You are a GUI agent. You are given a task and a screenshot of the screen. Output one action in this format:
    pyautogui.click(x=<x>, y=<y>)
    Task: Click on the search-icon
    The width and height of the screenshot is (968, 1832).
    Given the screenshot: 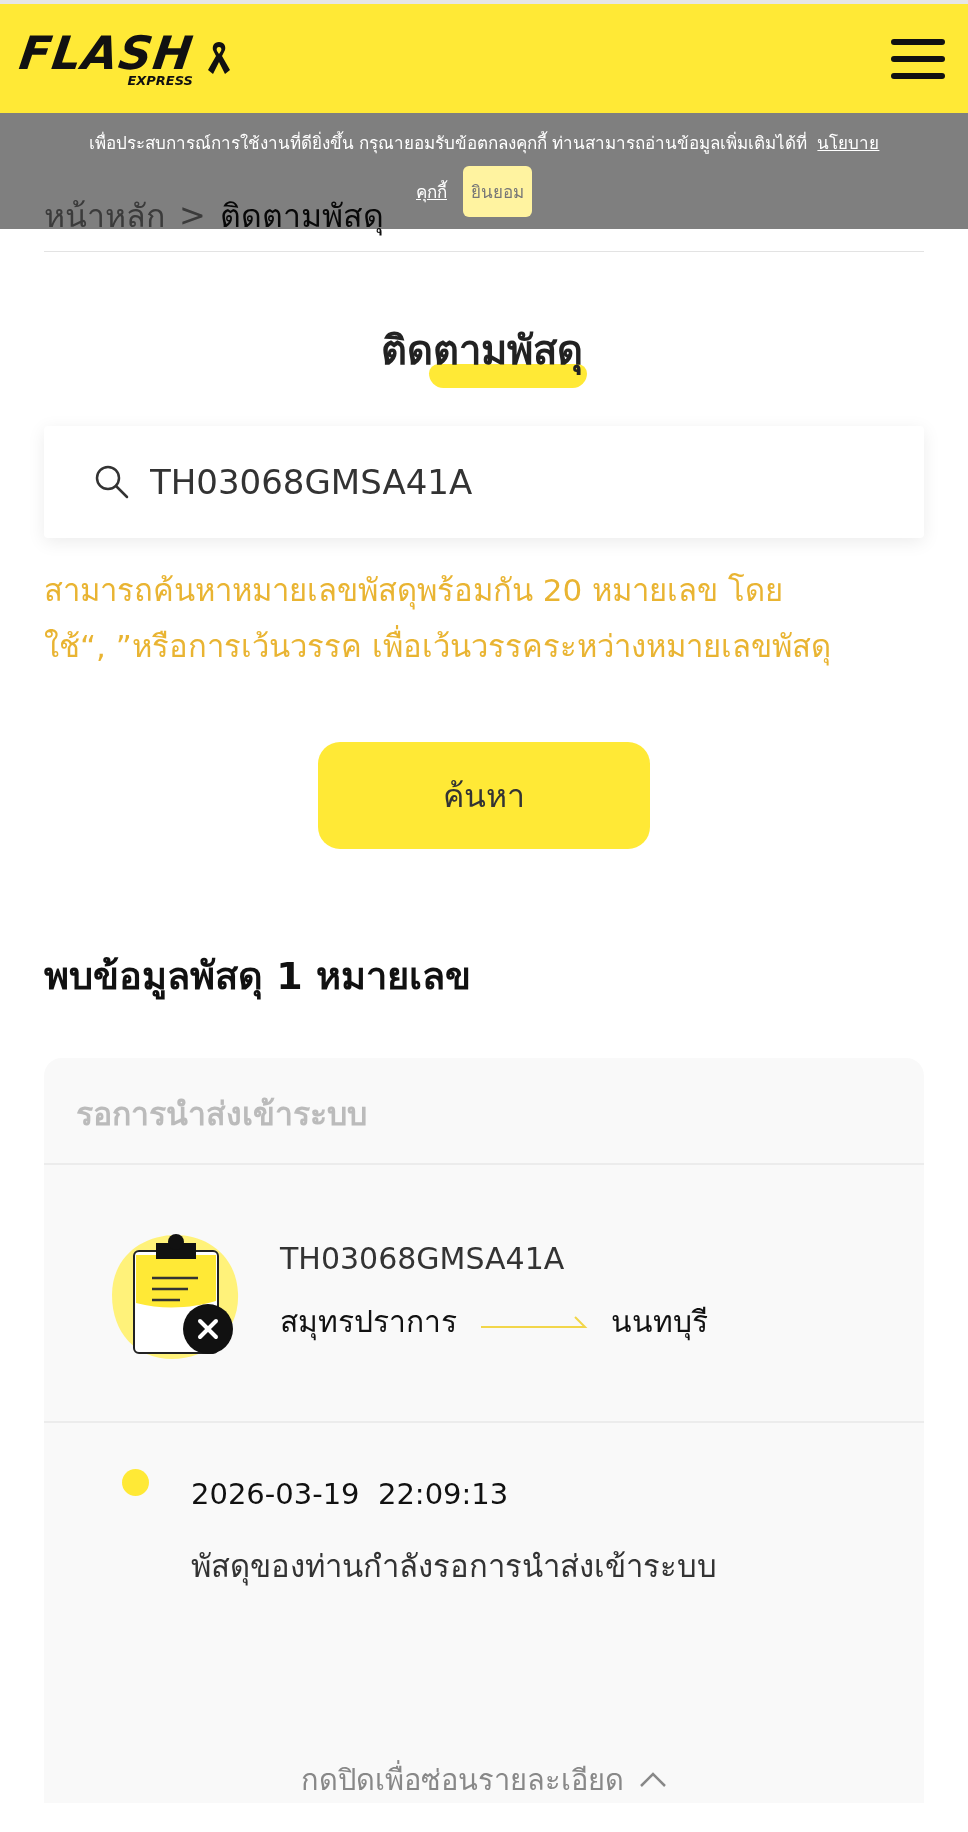 What is the action you would take?
    pyautogui.click(x=112, y=482)
    